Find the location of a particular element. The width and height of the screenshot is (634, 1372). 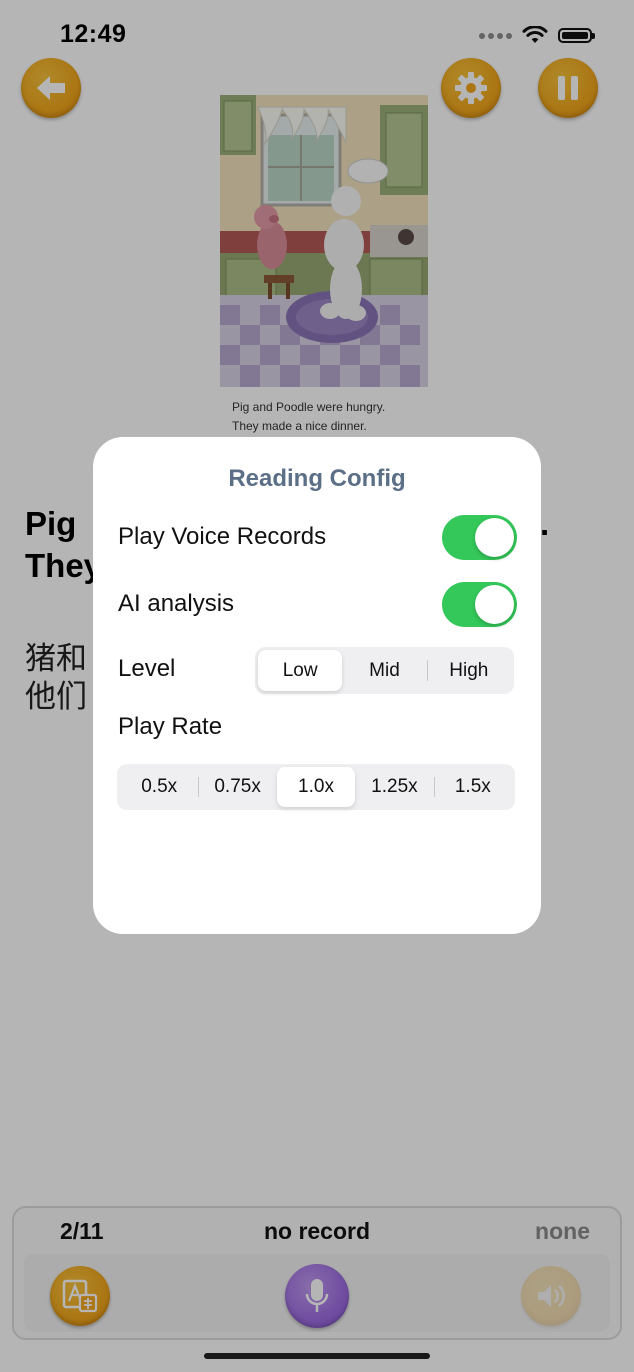

play-voice-records-label: Play Voice Records is located at coordinates (222, 536).